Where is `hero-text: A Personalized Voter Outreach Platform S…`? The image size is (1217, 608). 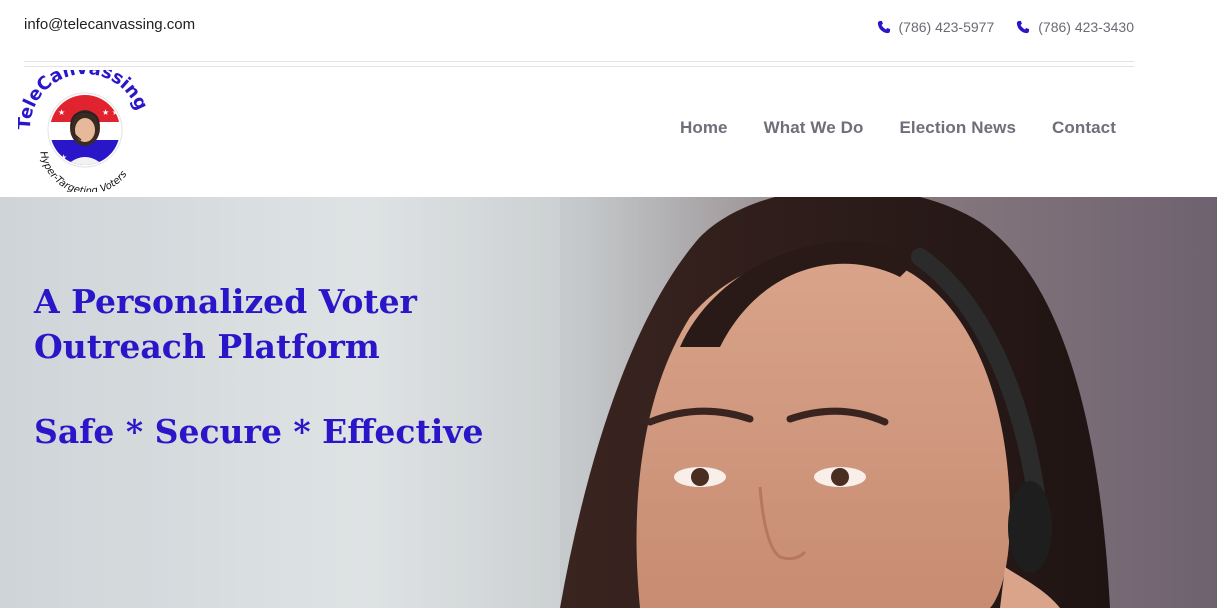
hero-text: A Personalized Voter Outreach Platform S… is located at coordinates (258, 365).